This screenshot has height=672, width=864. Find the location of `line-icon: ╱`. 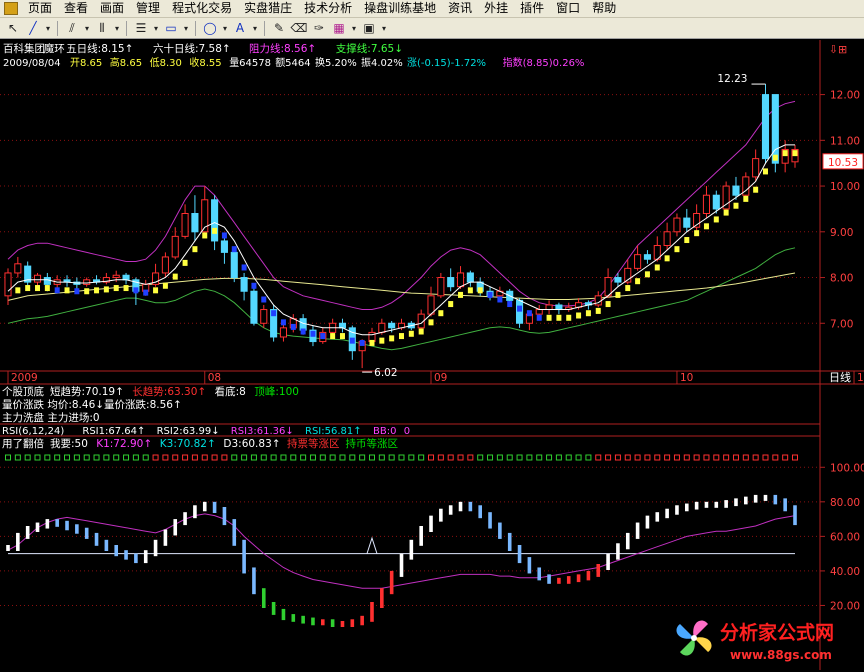

line-icon: ╱ is located at coordinates (33, 28).